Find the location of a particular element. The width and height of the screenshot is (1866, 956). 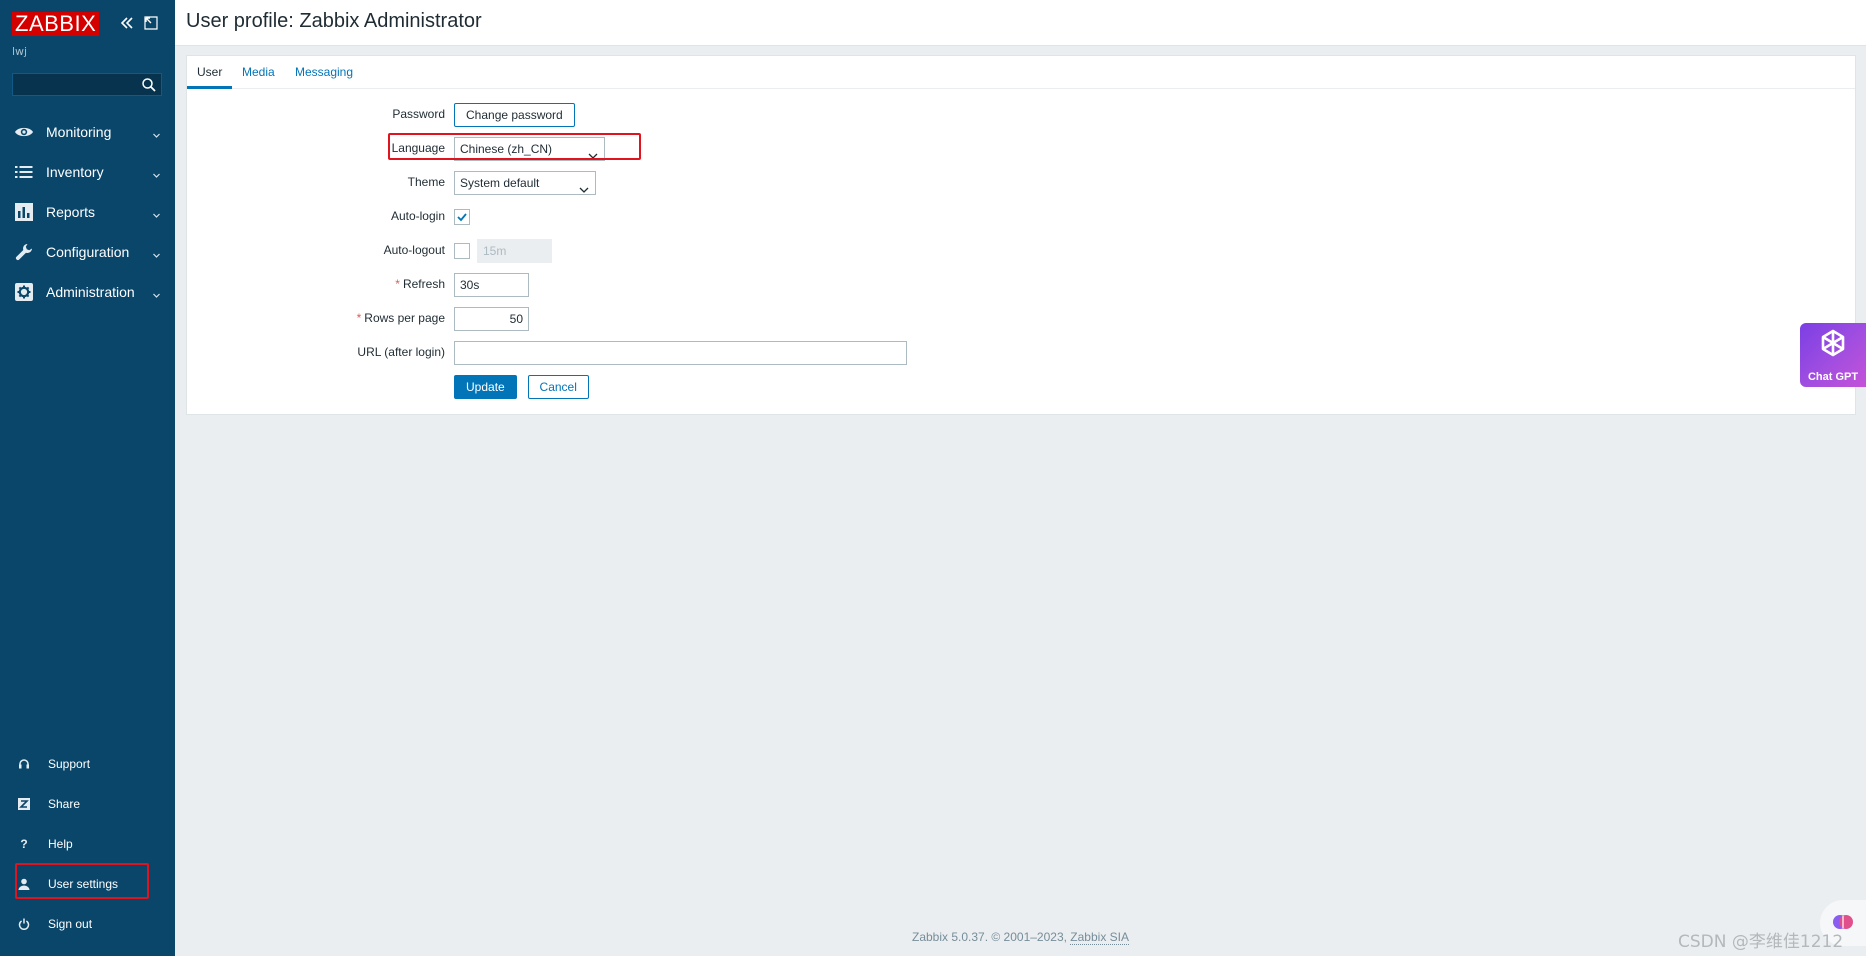

search-input is located at coordinates (87, 84).